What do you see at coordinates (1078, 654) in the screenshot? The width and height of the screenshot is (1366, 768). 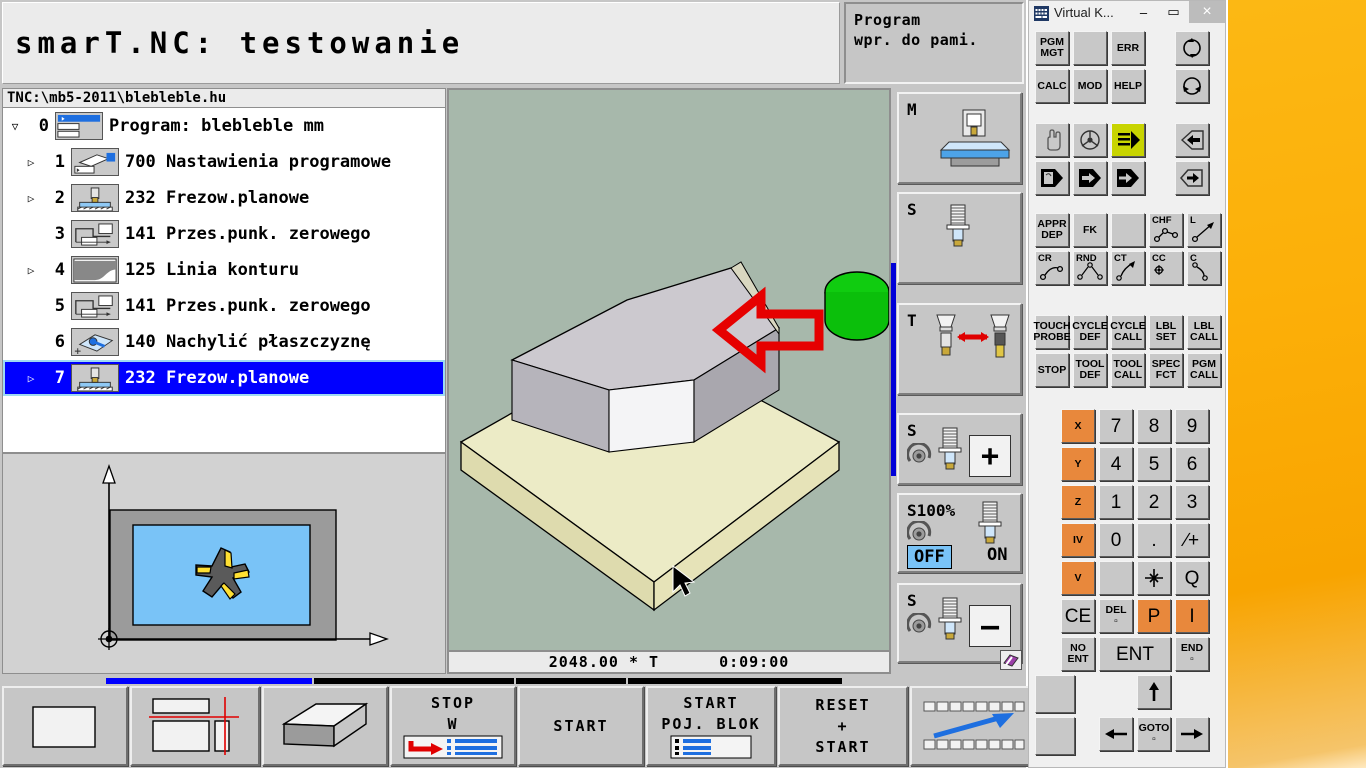 I see `key-no-ent: NO ENT` at bounding box center [1078, 654].